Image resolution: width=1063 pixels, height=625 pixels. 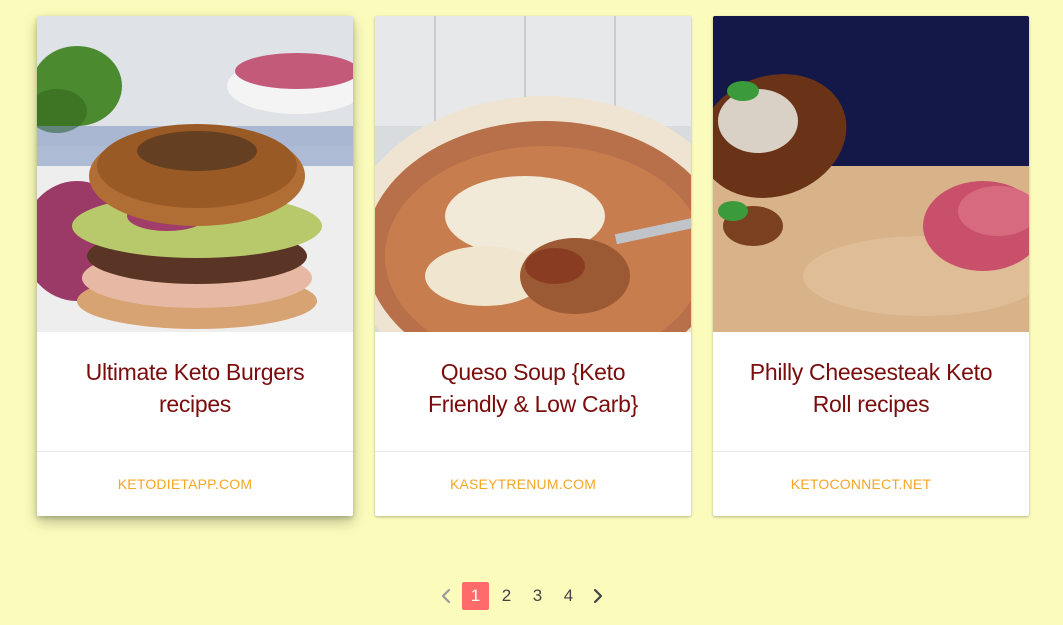 What do you see at coordinates (537, 596) in the screenshot?
I see `page-button-3: 3` at bounding box center [537, 596].